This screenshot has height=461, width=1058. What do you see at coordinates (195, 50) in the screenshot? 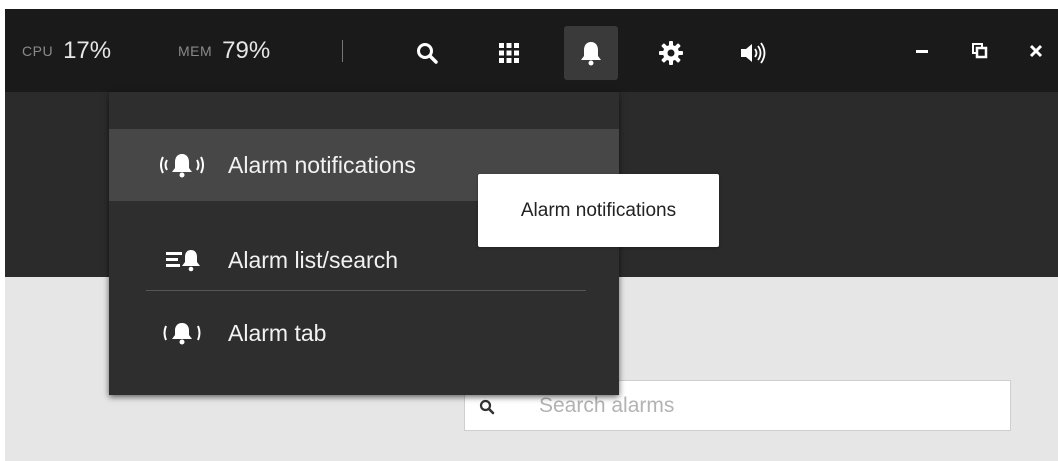
I see `mem-label: MEM` at bounding box center [195, 50].